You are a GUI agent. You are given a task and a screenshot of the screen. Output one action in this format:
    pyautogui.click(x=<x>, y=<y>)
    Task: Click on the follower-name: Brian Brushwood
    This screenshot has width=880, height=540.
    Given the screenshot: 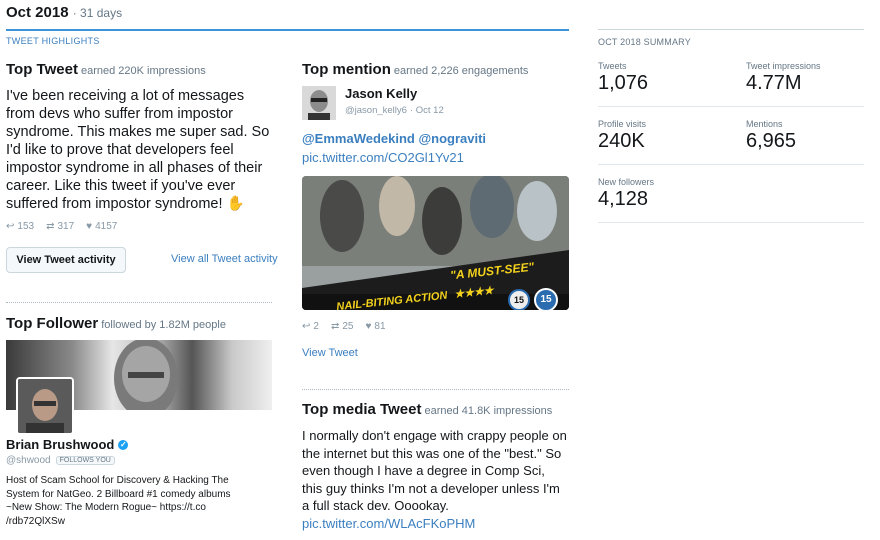 What is the action you would take?
    pyautogui.click(x=60, y=444)
    